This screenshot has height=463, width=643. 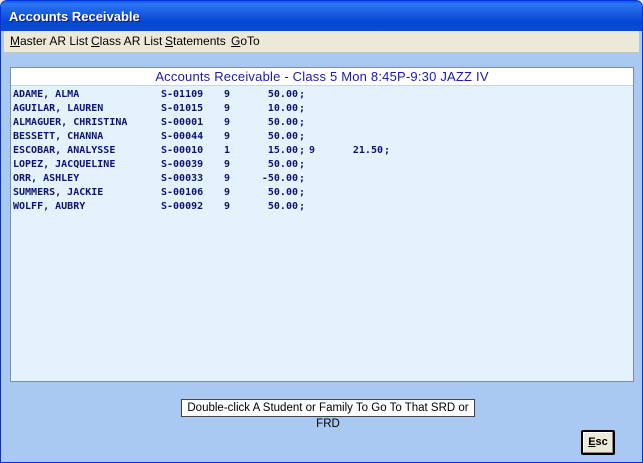 I want to click on esc-button: Esc, so click(x=598, y=442).